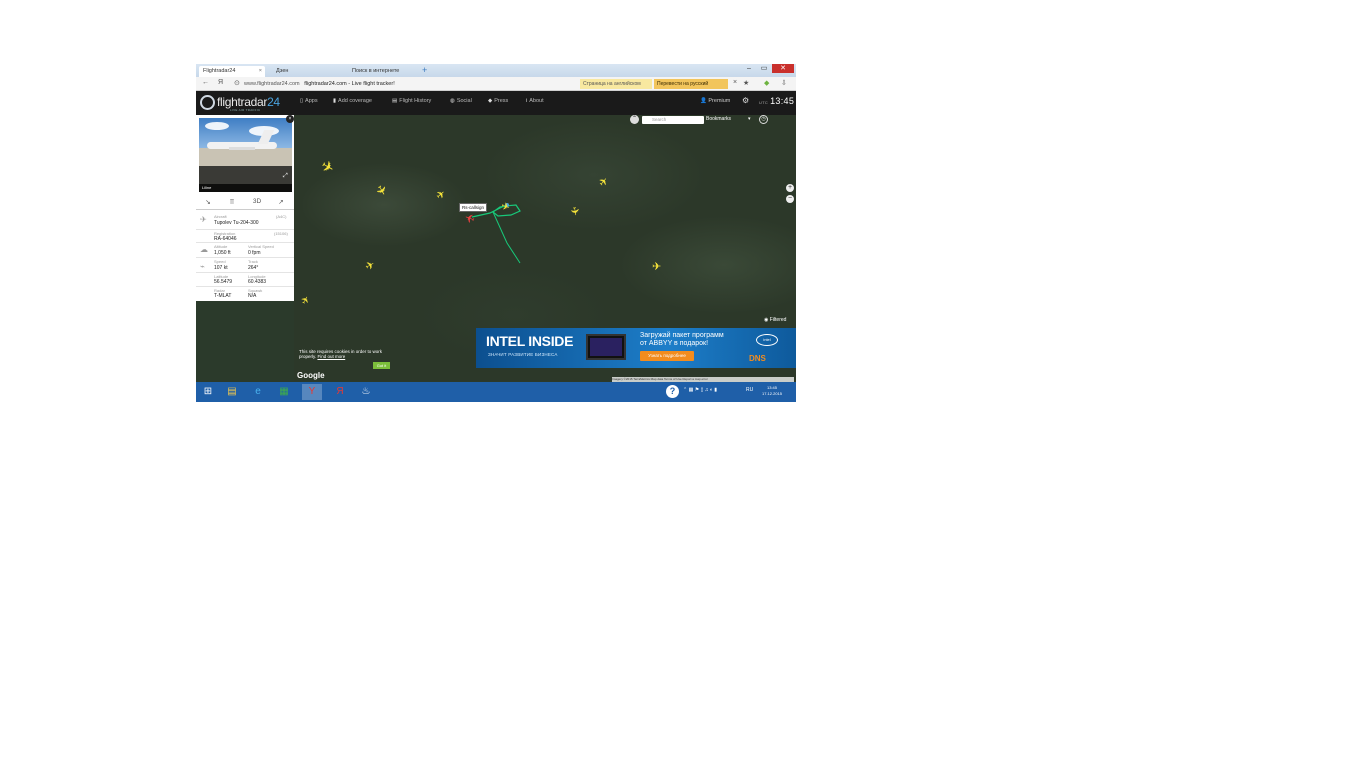 The height and width of the screenshot is (768, 1366). Describe the element at coordinates (285, 176) in the screenshot. I see `expand-icon: ⤢` at that location.